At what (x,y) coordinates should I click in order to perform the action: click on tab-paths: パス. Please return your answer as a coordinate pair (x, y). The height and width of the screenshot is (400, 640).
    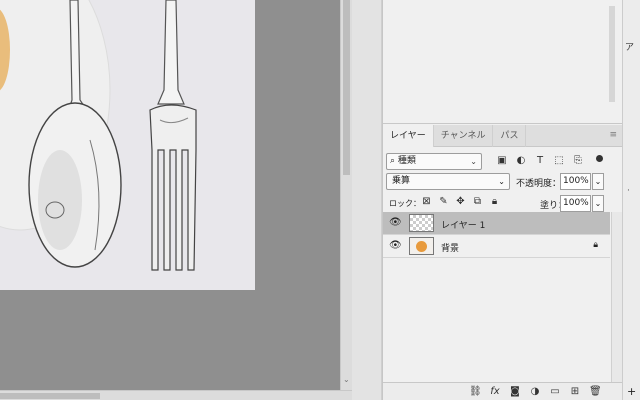
    Looking at the image, I should click on (510, 136).